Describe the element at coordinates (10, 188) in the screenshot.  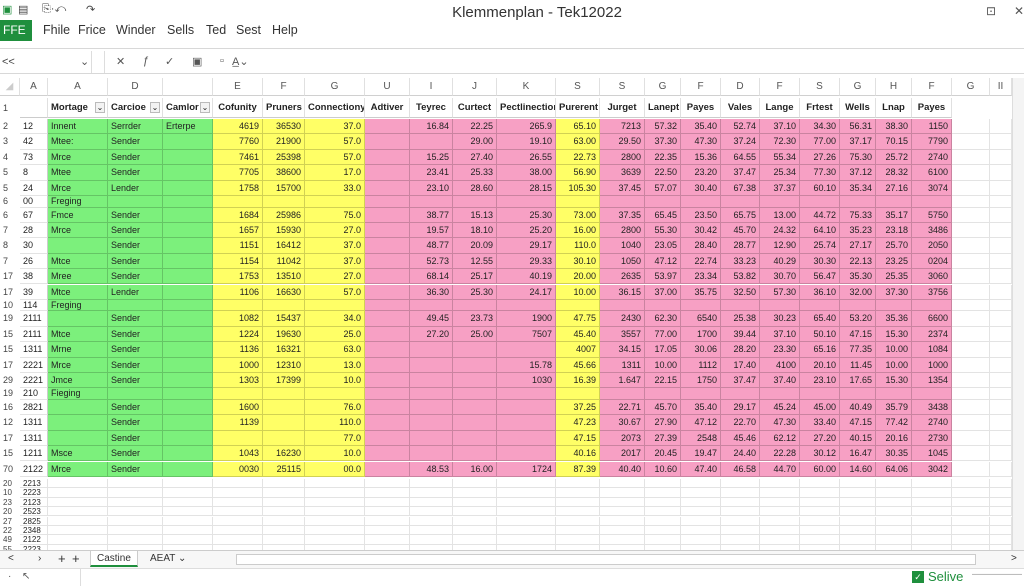
I see `row-number: 5` at that location.